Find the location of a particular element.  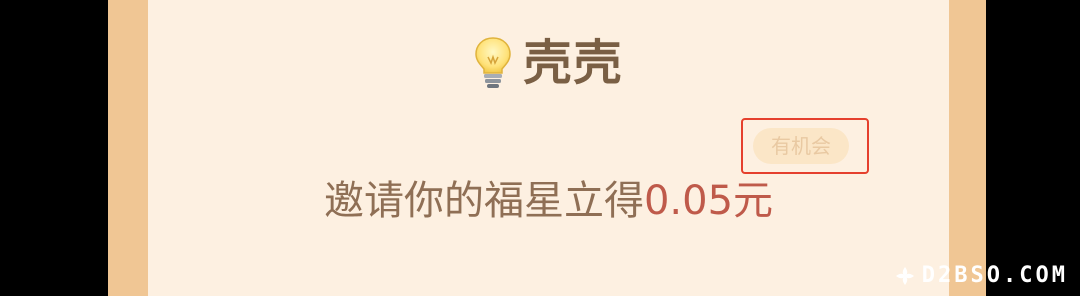

highlight-box: 有机会 is located at coordinates (805, 146).